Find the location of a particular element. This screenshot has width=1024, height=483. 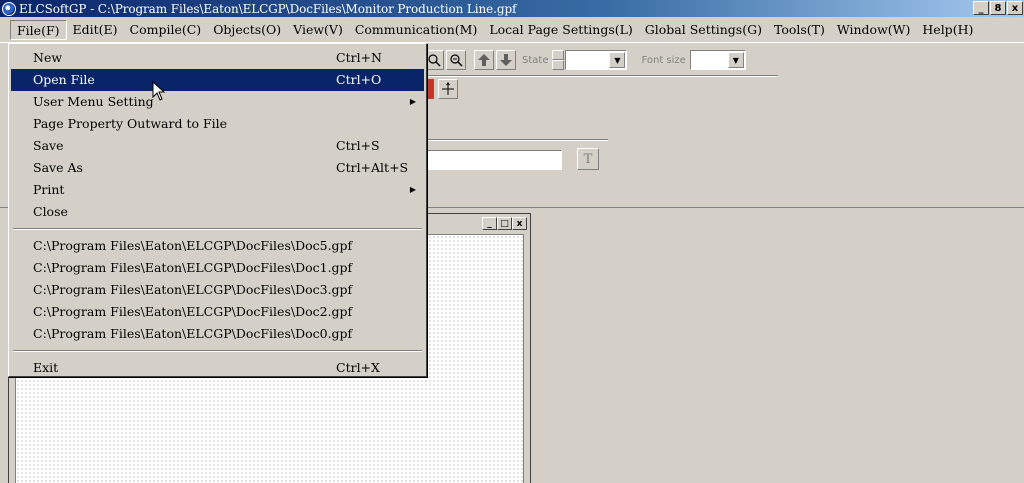

menu-item-shortcut: Ctrl+N is located at coordinates (359, 57).